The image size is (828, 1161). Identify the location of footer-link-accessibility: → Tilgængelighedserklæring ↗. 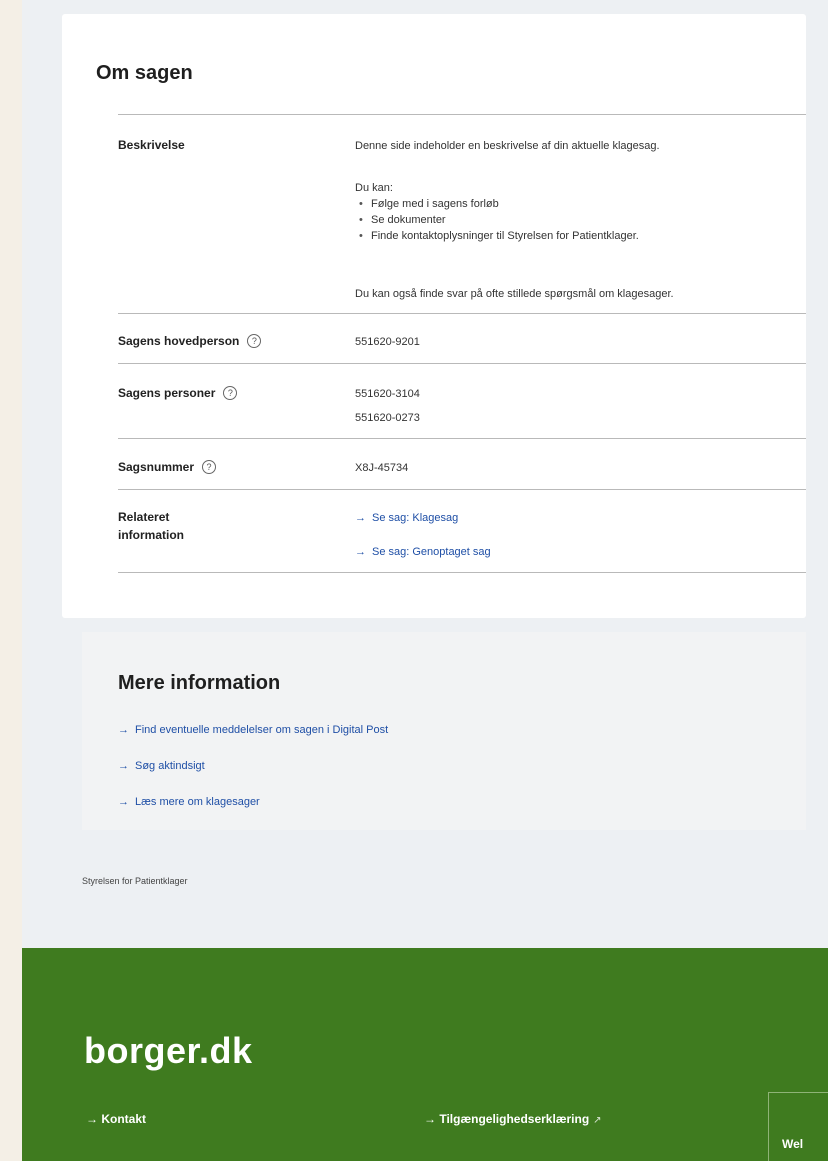
(513, 1119).